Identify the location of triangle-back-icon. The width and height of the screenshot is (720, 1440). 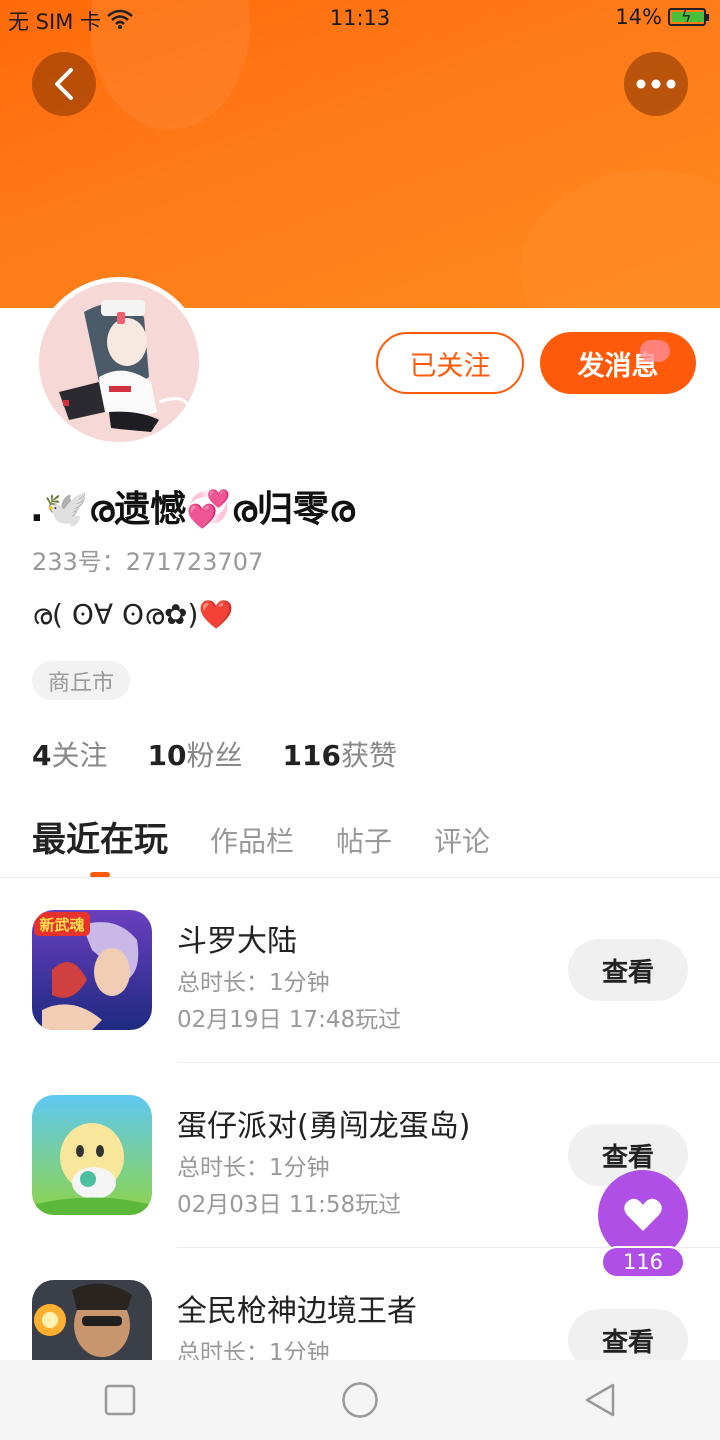
(600, 1400).